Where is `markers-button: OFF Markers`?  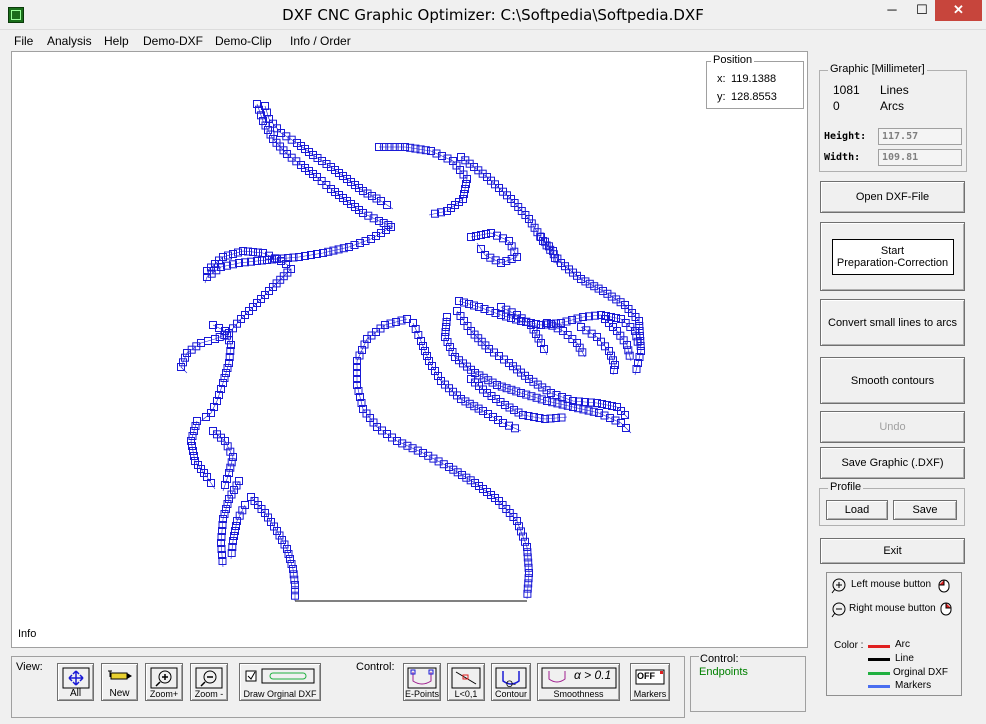 markers-button: OFF Markers is located at coordinates (650, 682).